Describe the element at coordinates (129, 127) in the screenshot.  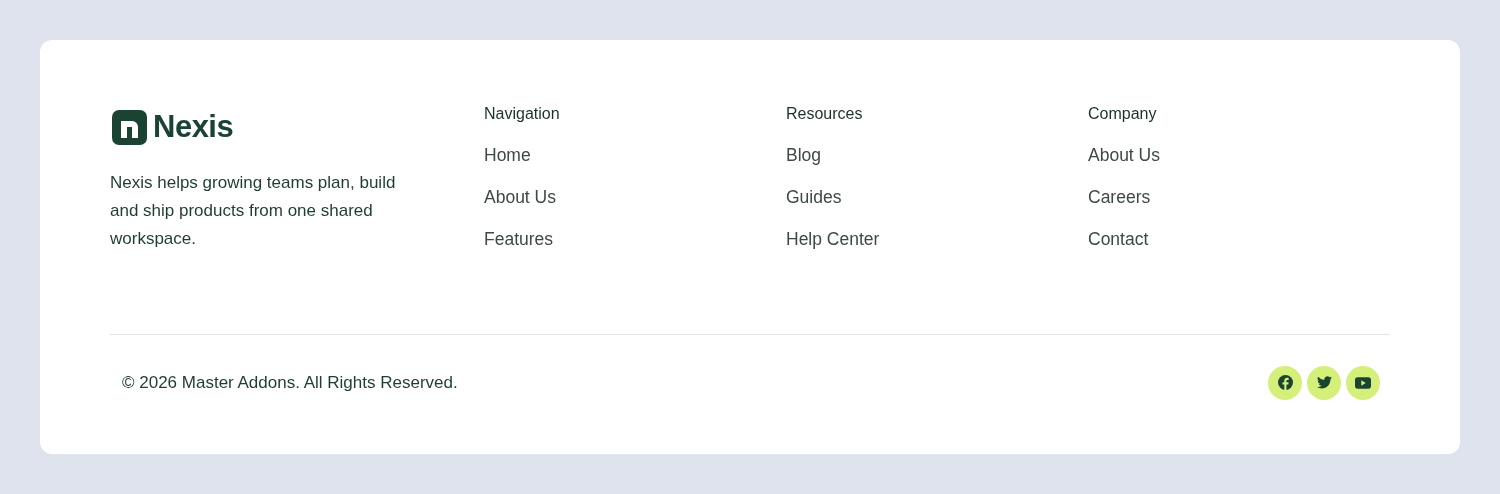
I see `logo-icon` at that location.